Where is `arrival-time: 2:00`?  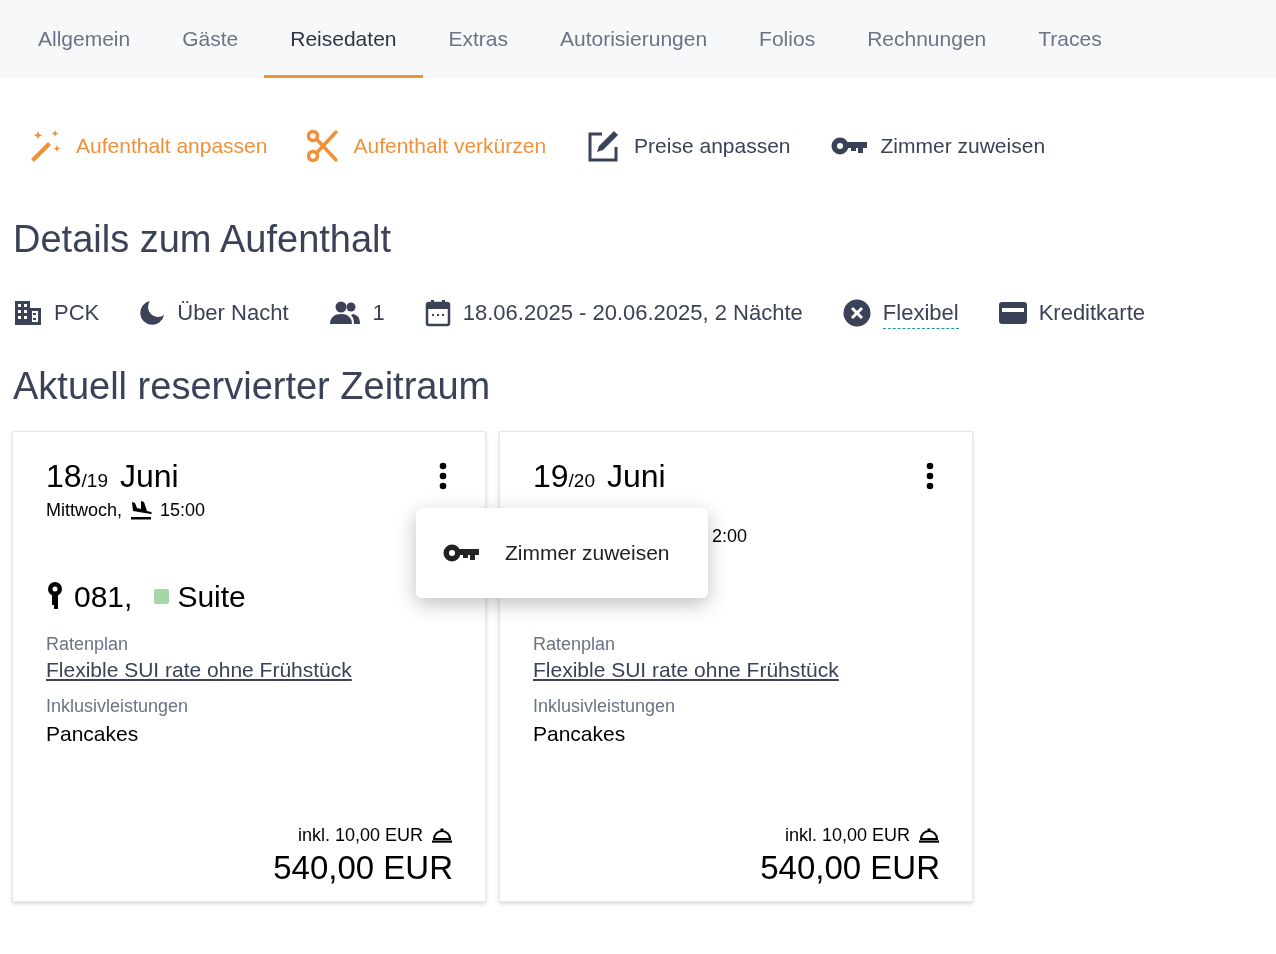 arrival-time: 2:00 is located at coordinates (730, 536).